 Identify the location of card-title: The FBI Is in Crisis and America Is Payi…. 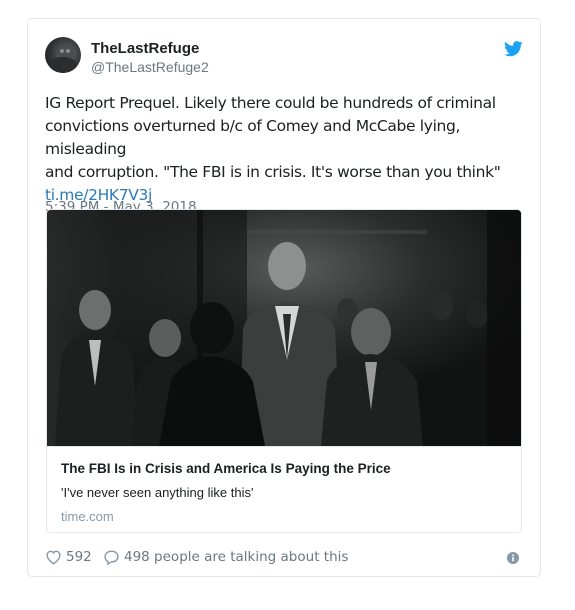
(226, 468).